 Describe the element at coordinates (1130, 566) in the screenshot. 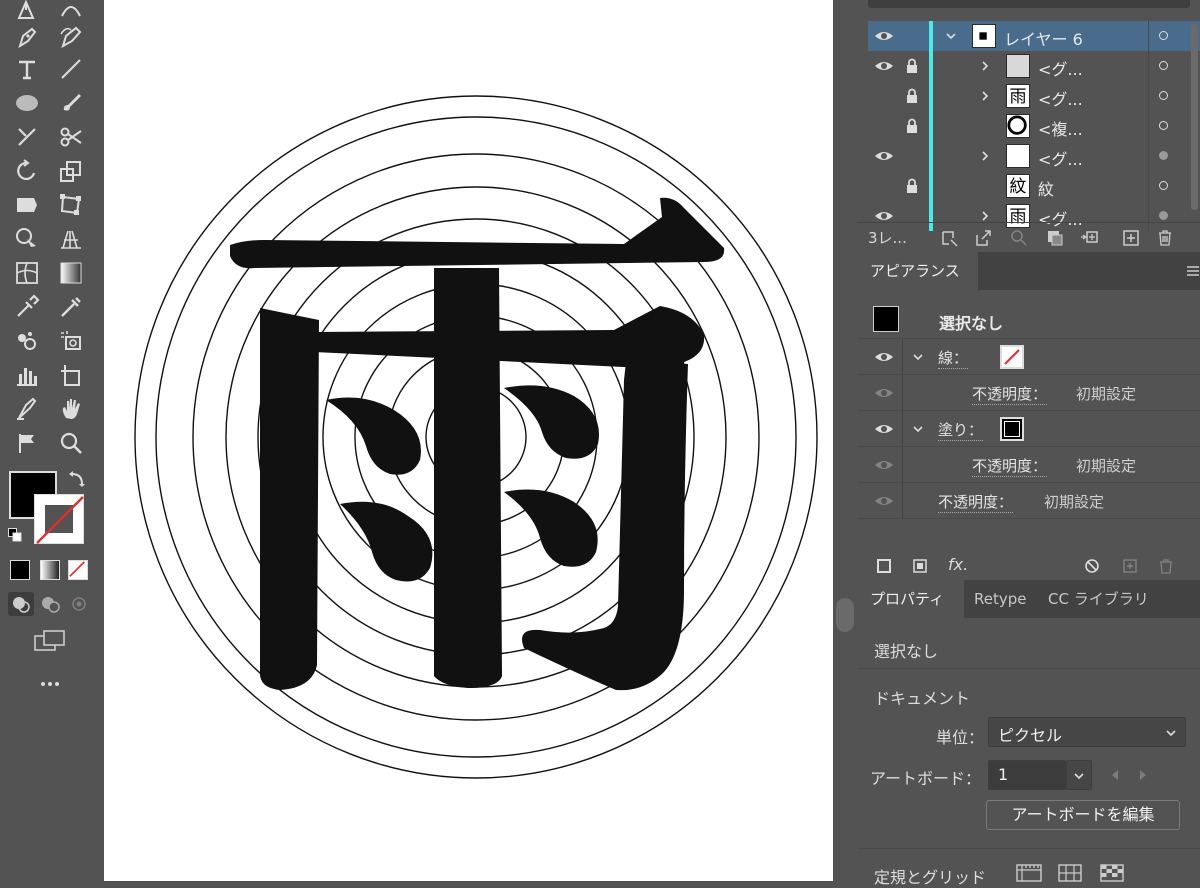

I see `duplicate-item-icon` at that location.